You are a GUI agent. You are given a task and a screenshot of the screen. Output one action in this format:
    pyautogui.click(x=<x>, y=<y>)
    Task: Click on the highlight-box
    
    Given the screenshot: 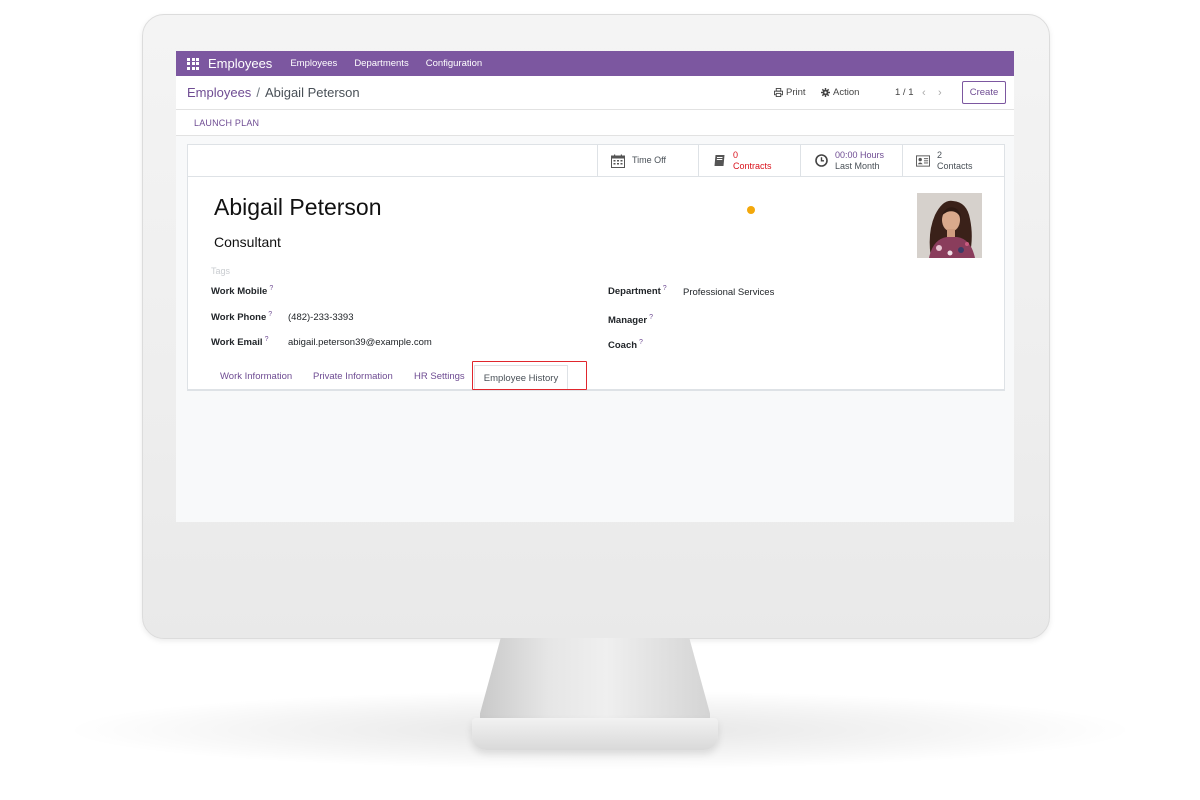 What is the action you would take?
    pyautogui.click(x=529, y=375)
    